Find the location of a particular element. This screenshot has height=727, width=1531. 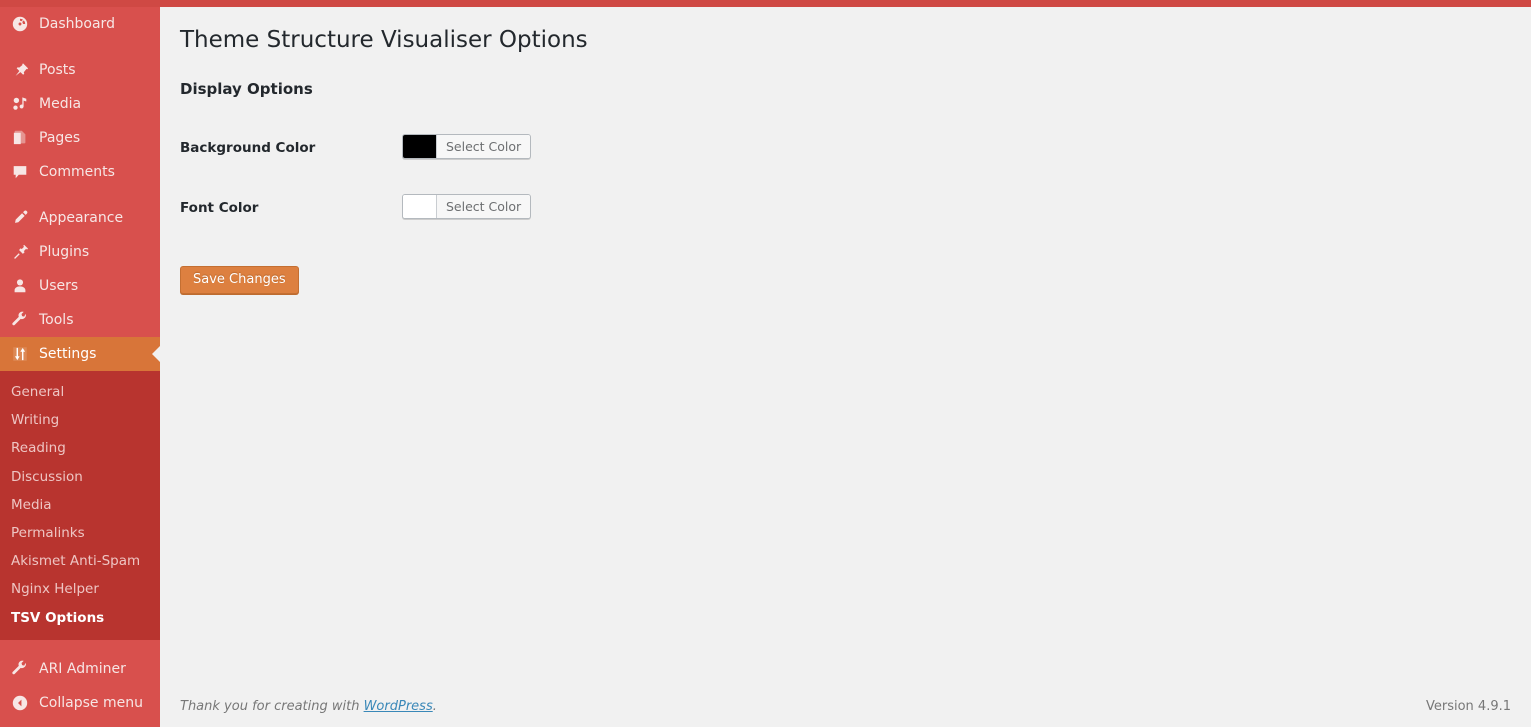

media-icon is located at coordinates (20, 104).